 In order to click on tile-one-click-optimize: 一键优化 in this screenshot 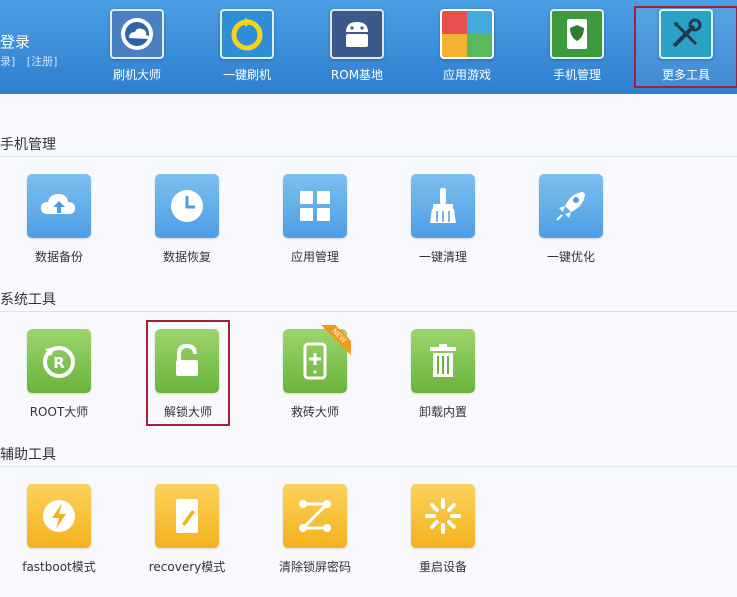, I will do `click(571, 222)`.